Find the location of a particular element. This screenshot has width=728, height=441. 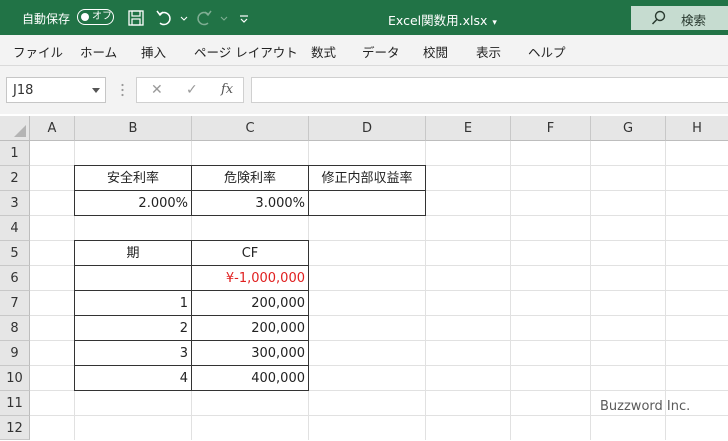

chevron-down-icon is located at coordinates (96, 90).